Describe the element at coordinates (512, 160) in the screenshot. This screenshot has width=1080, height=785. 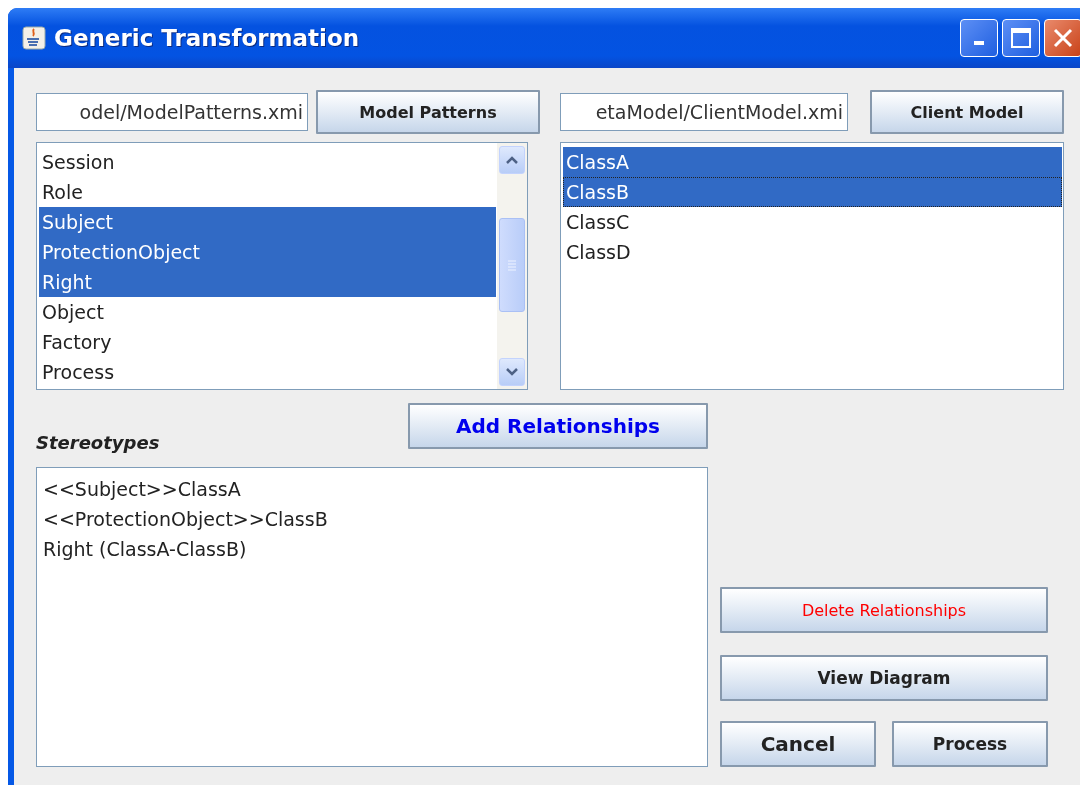
I see `scroll-up-icon` at that location.